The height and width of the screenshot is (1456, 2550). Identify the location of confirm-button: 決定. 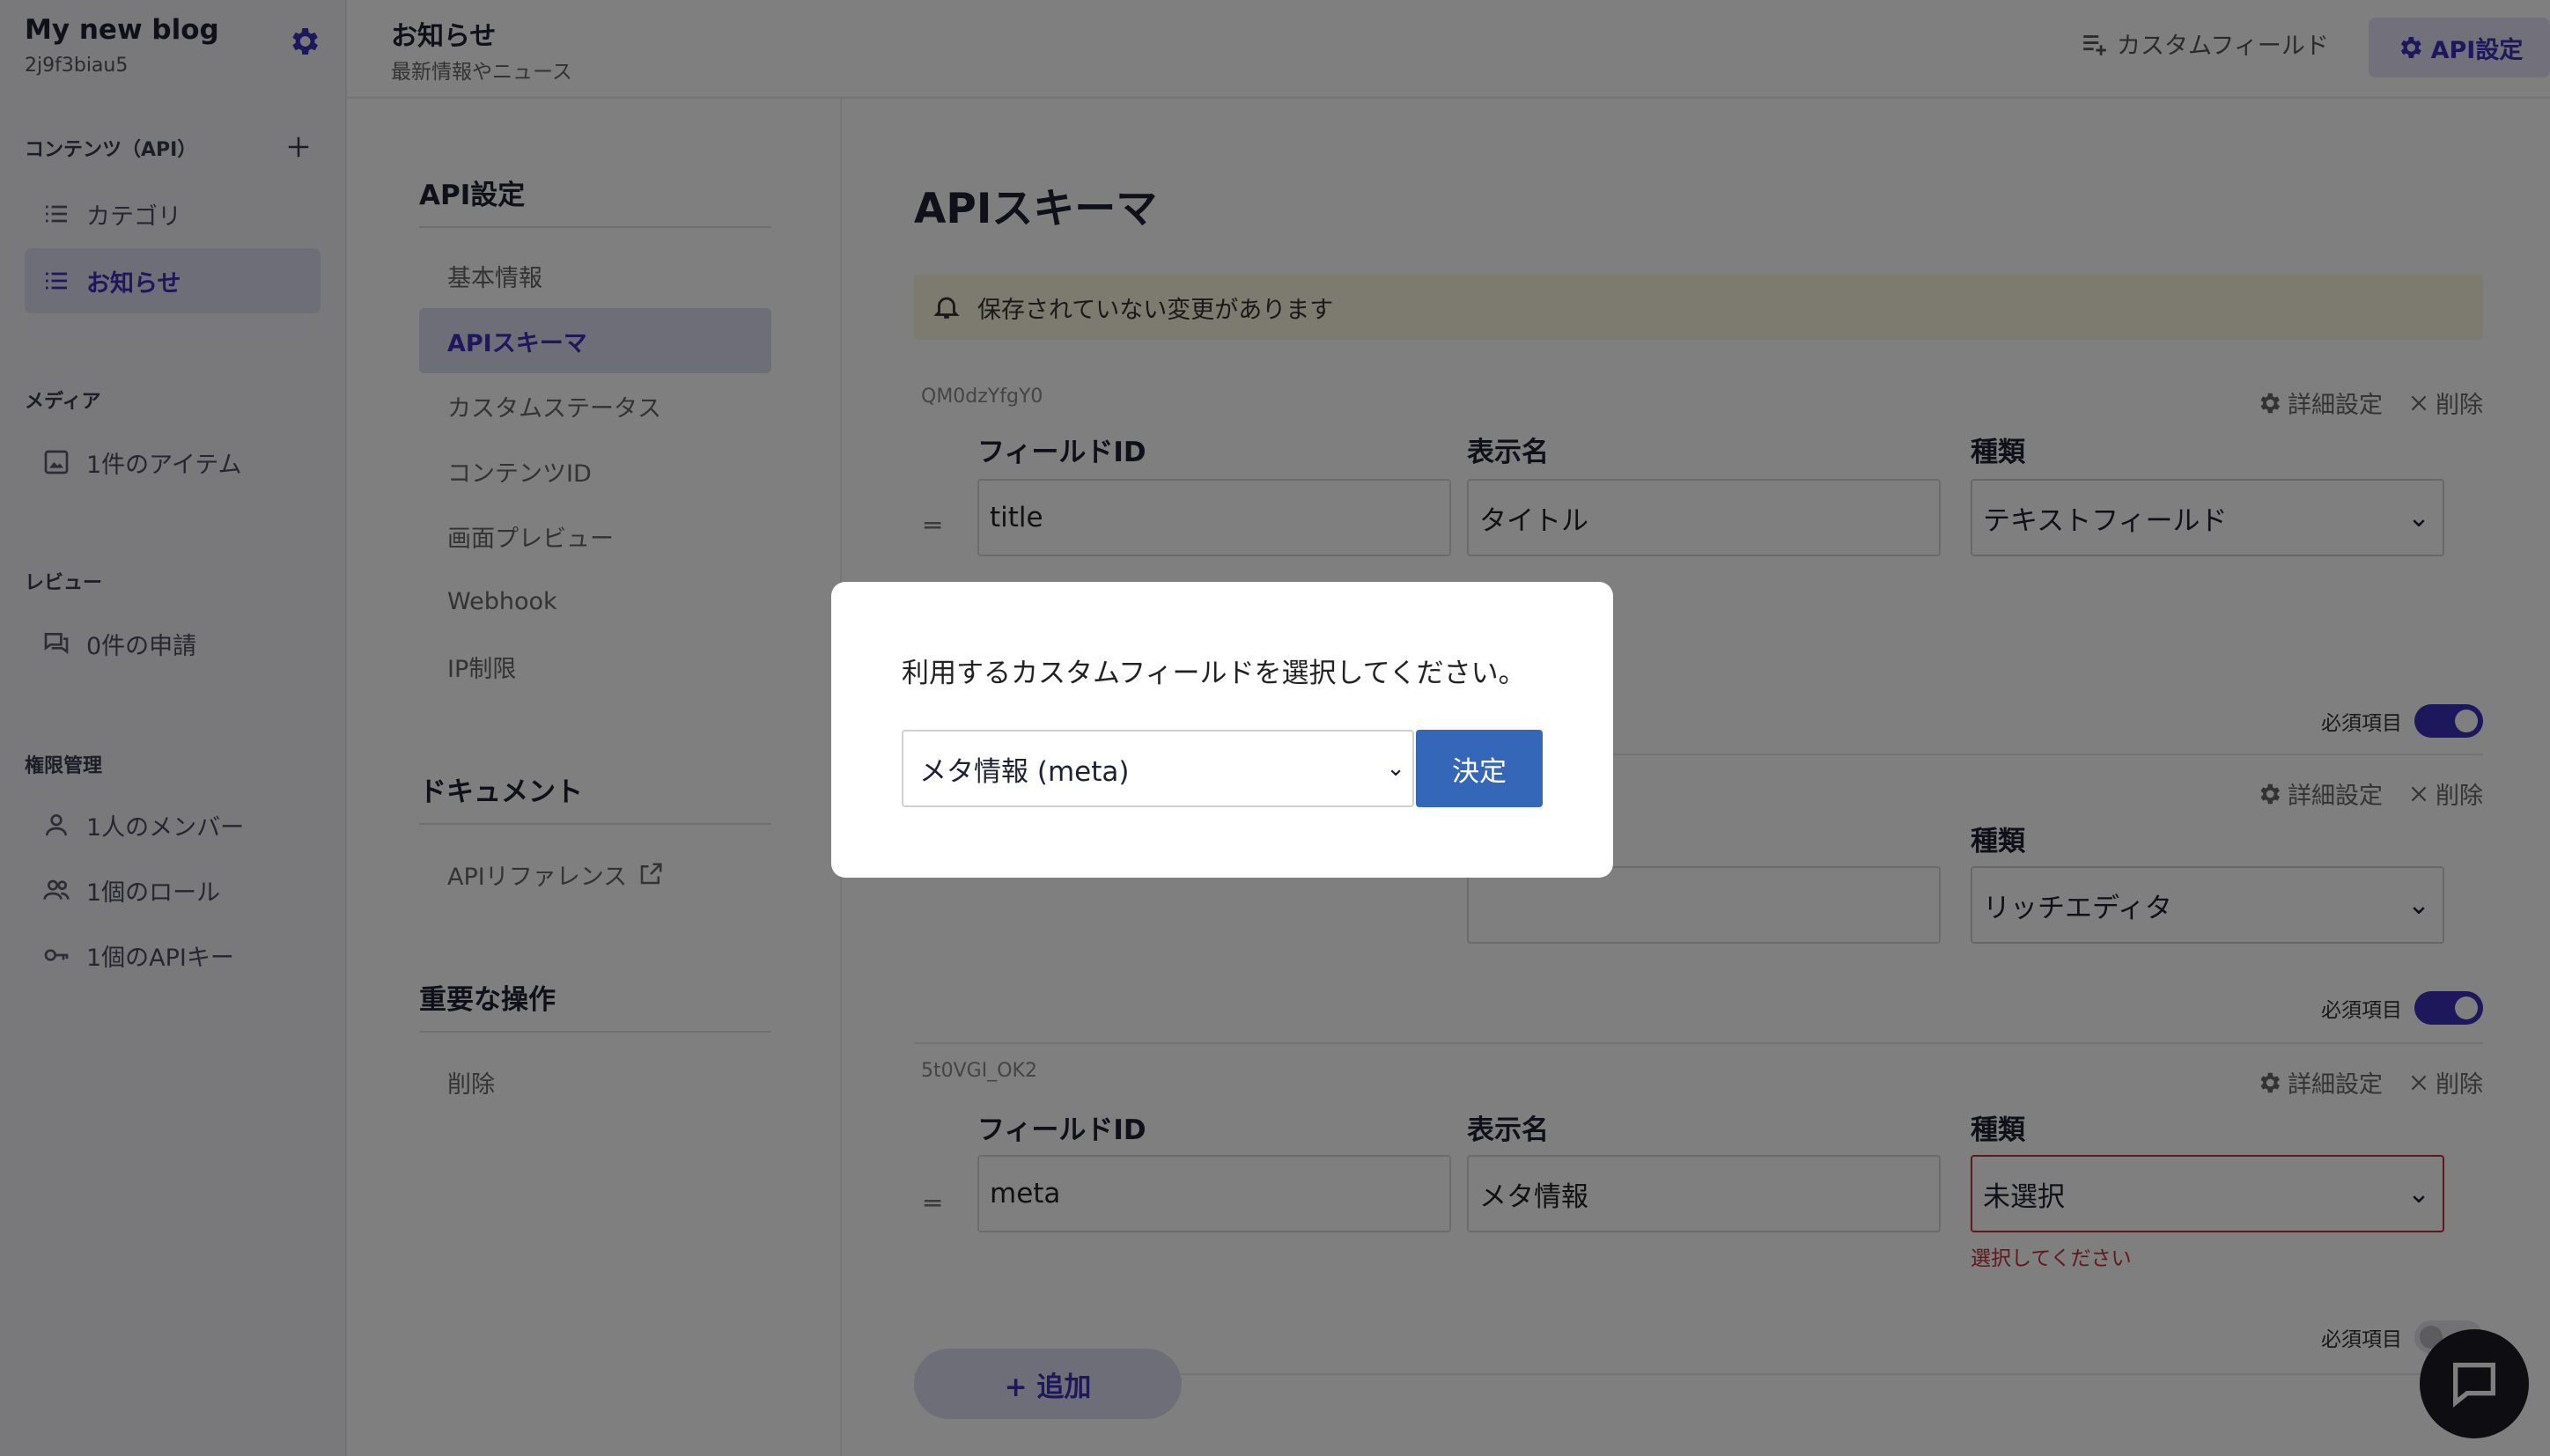
(1479, 768).